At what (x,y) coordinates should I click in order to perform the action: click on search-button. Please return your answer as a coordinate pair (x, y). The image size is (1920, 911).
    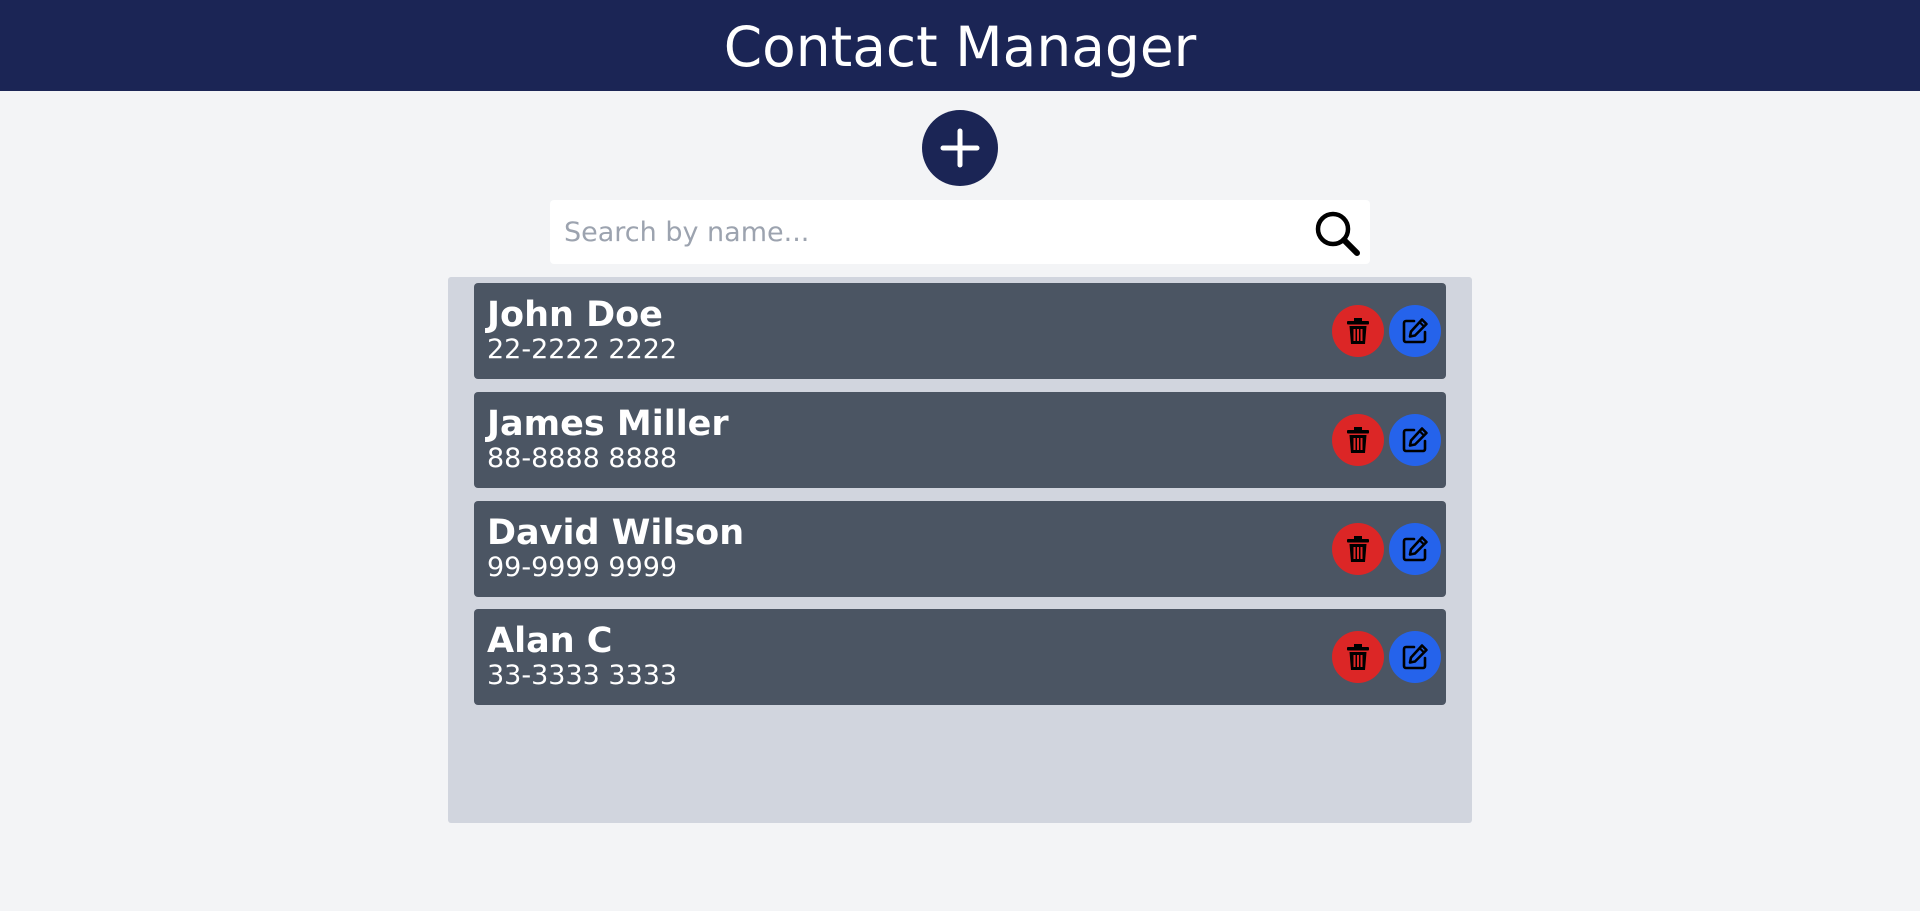
    Looking at the image, I should click on (1337, 233).